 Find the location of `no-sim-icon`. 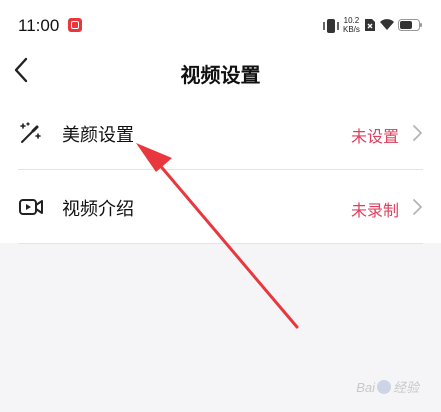

no-sim-icon is located at coordinates (370, 25).